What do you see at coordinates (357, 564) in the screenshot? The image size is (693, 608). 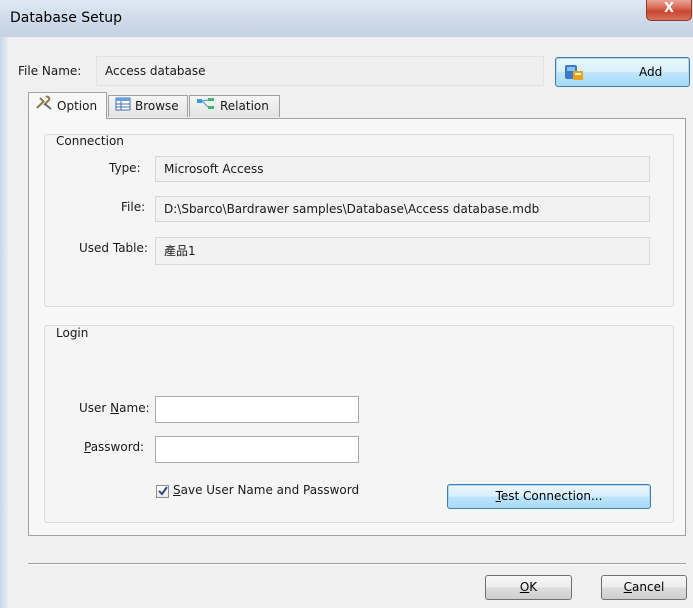 I see `footer-separator` at bounding box center [357, 564].